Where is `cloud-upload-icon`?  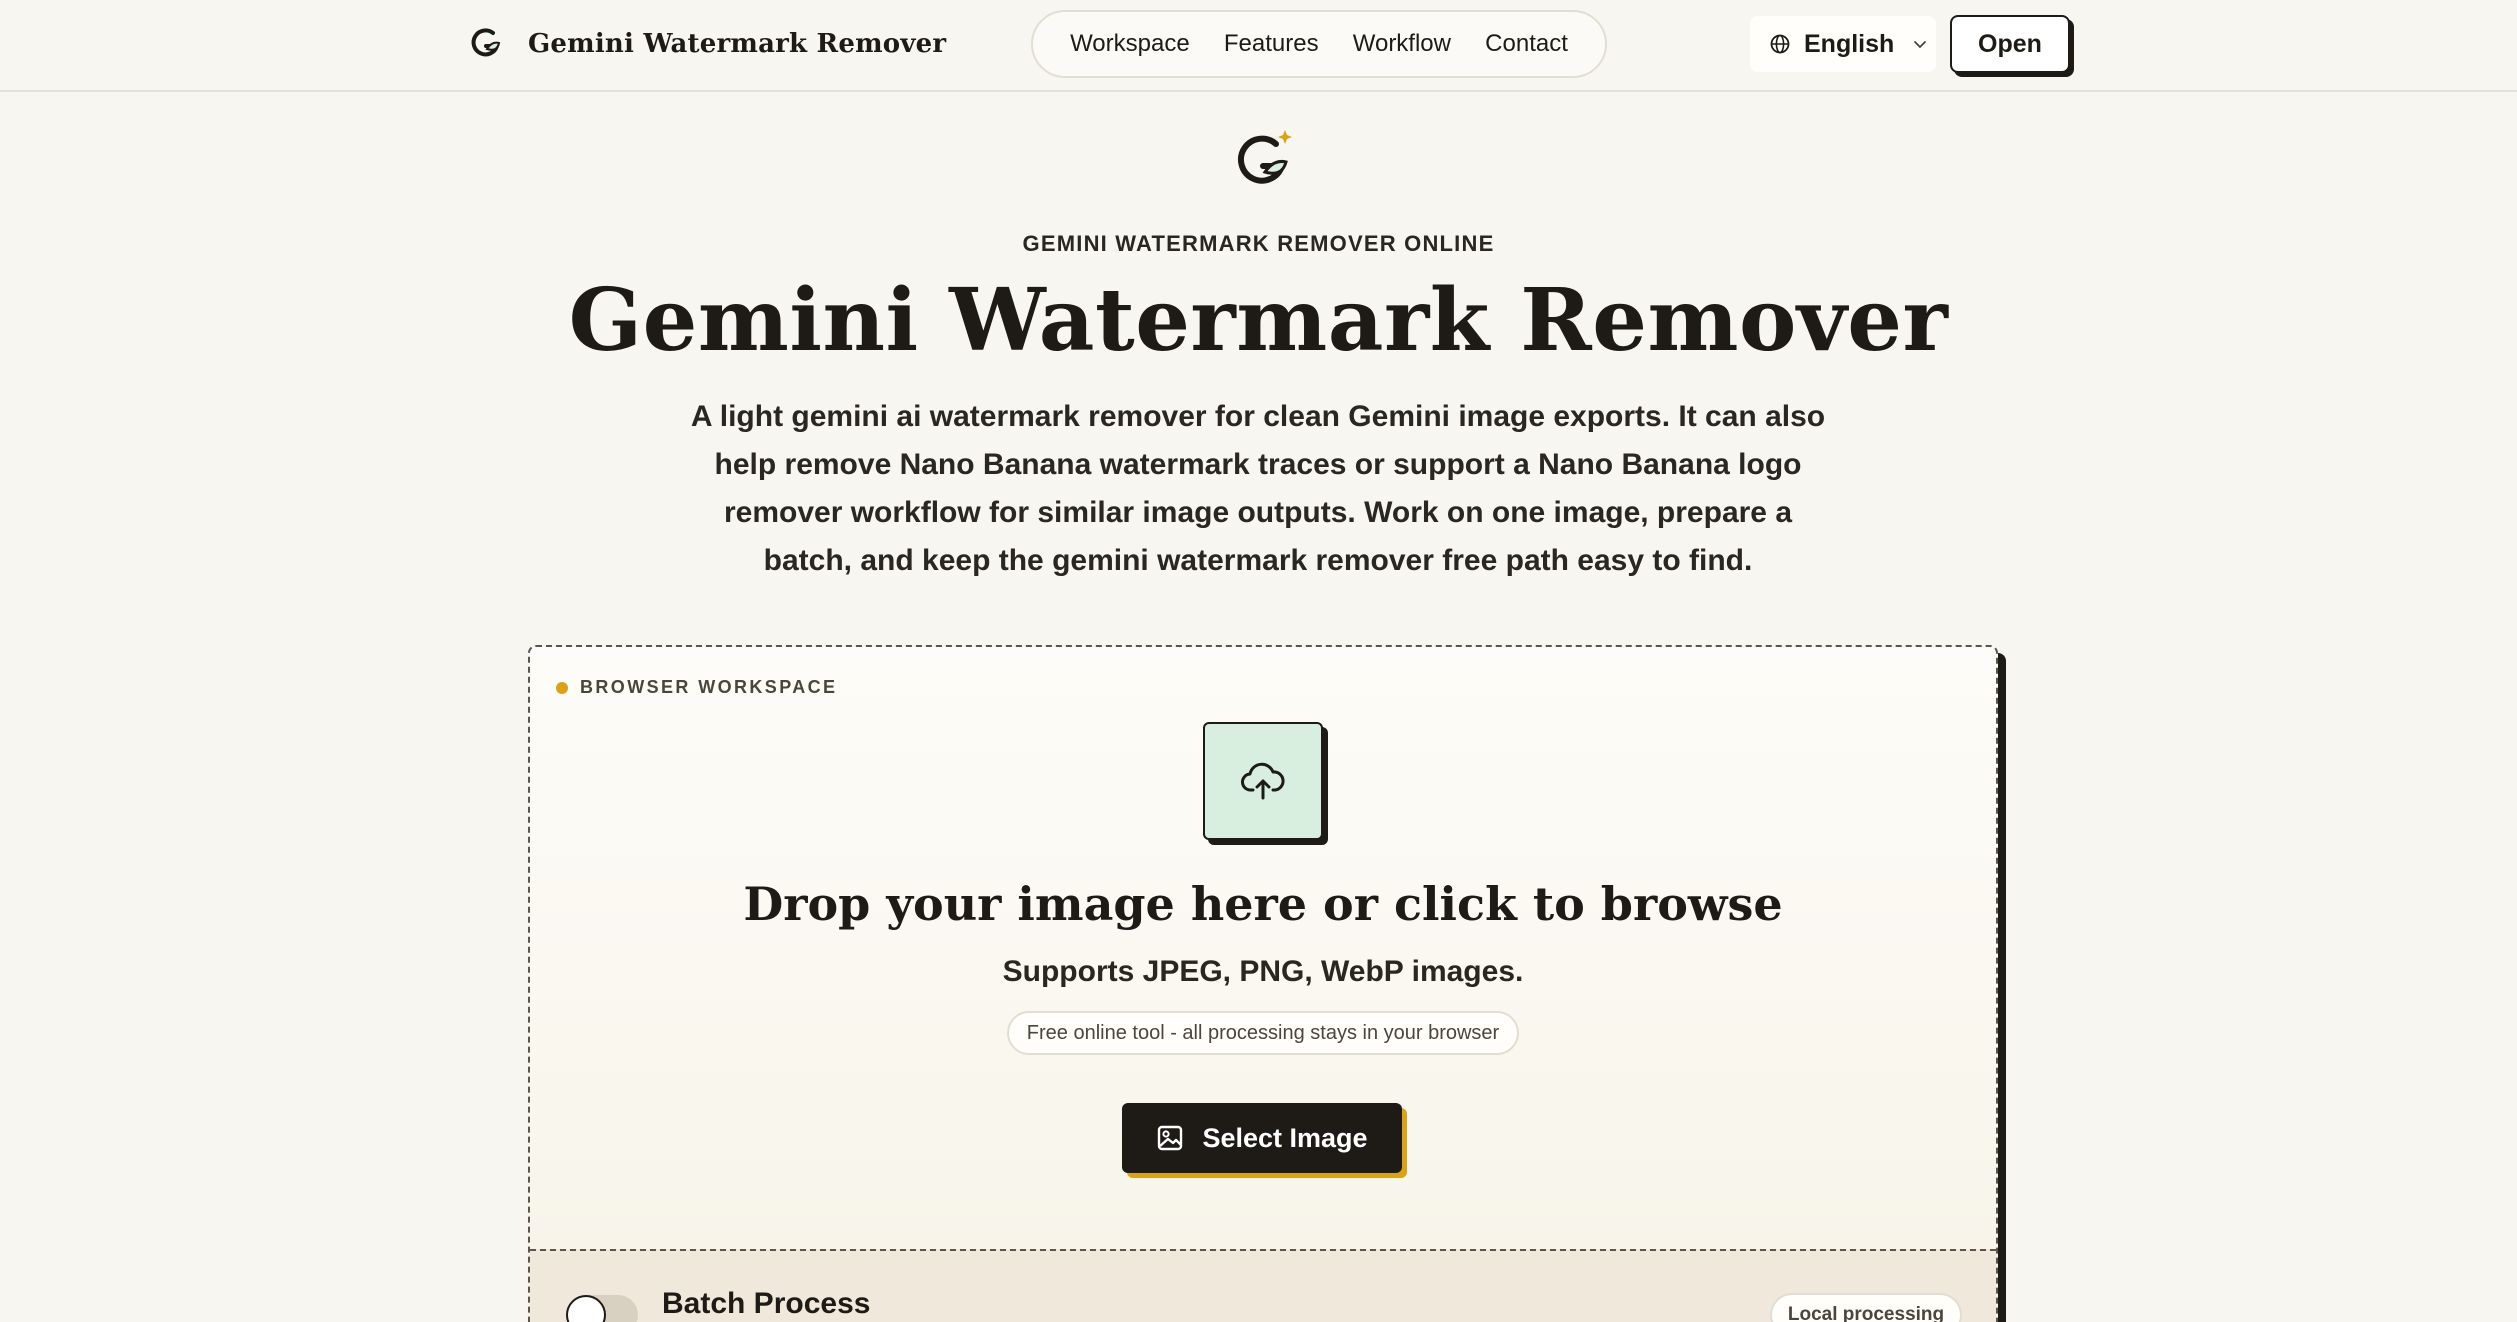 cloud-upload-icon is located at coordinates (1263, 781).